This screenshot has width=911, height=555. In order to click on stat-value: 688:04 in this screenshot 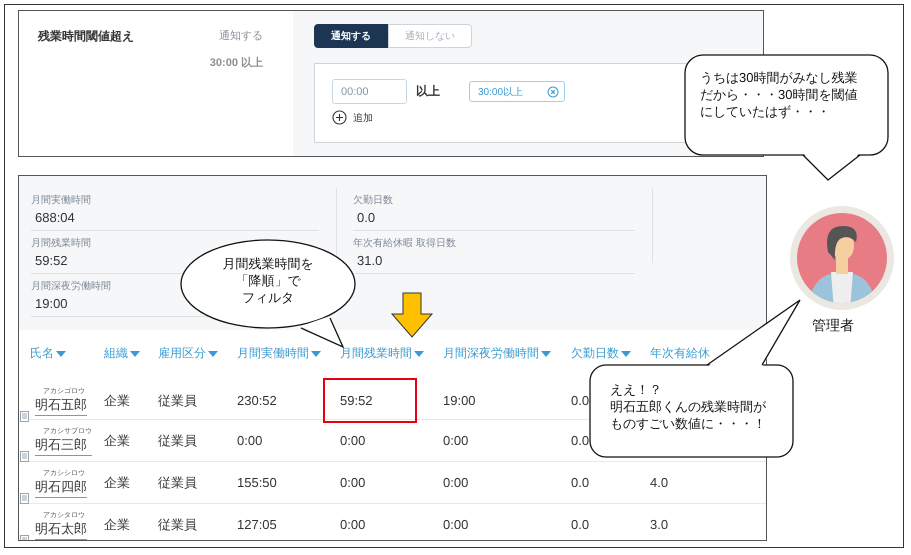, I will do `click(55, 217)`.